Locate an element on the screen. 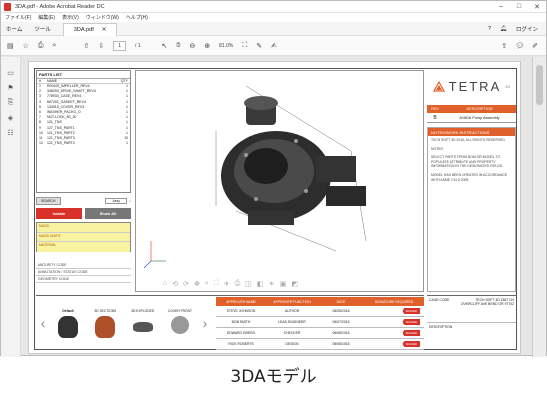  home-view-icon: ⌂ is located at coordinates (165, 284).